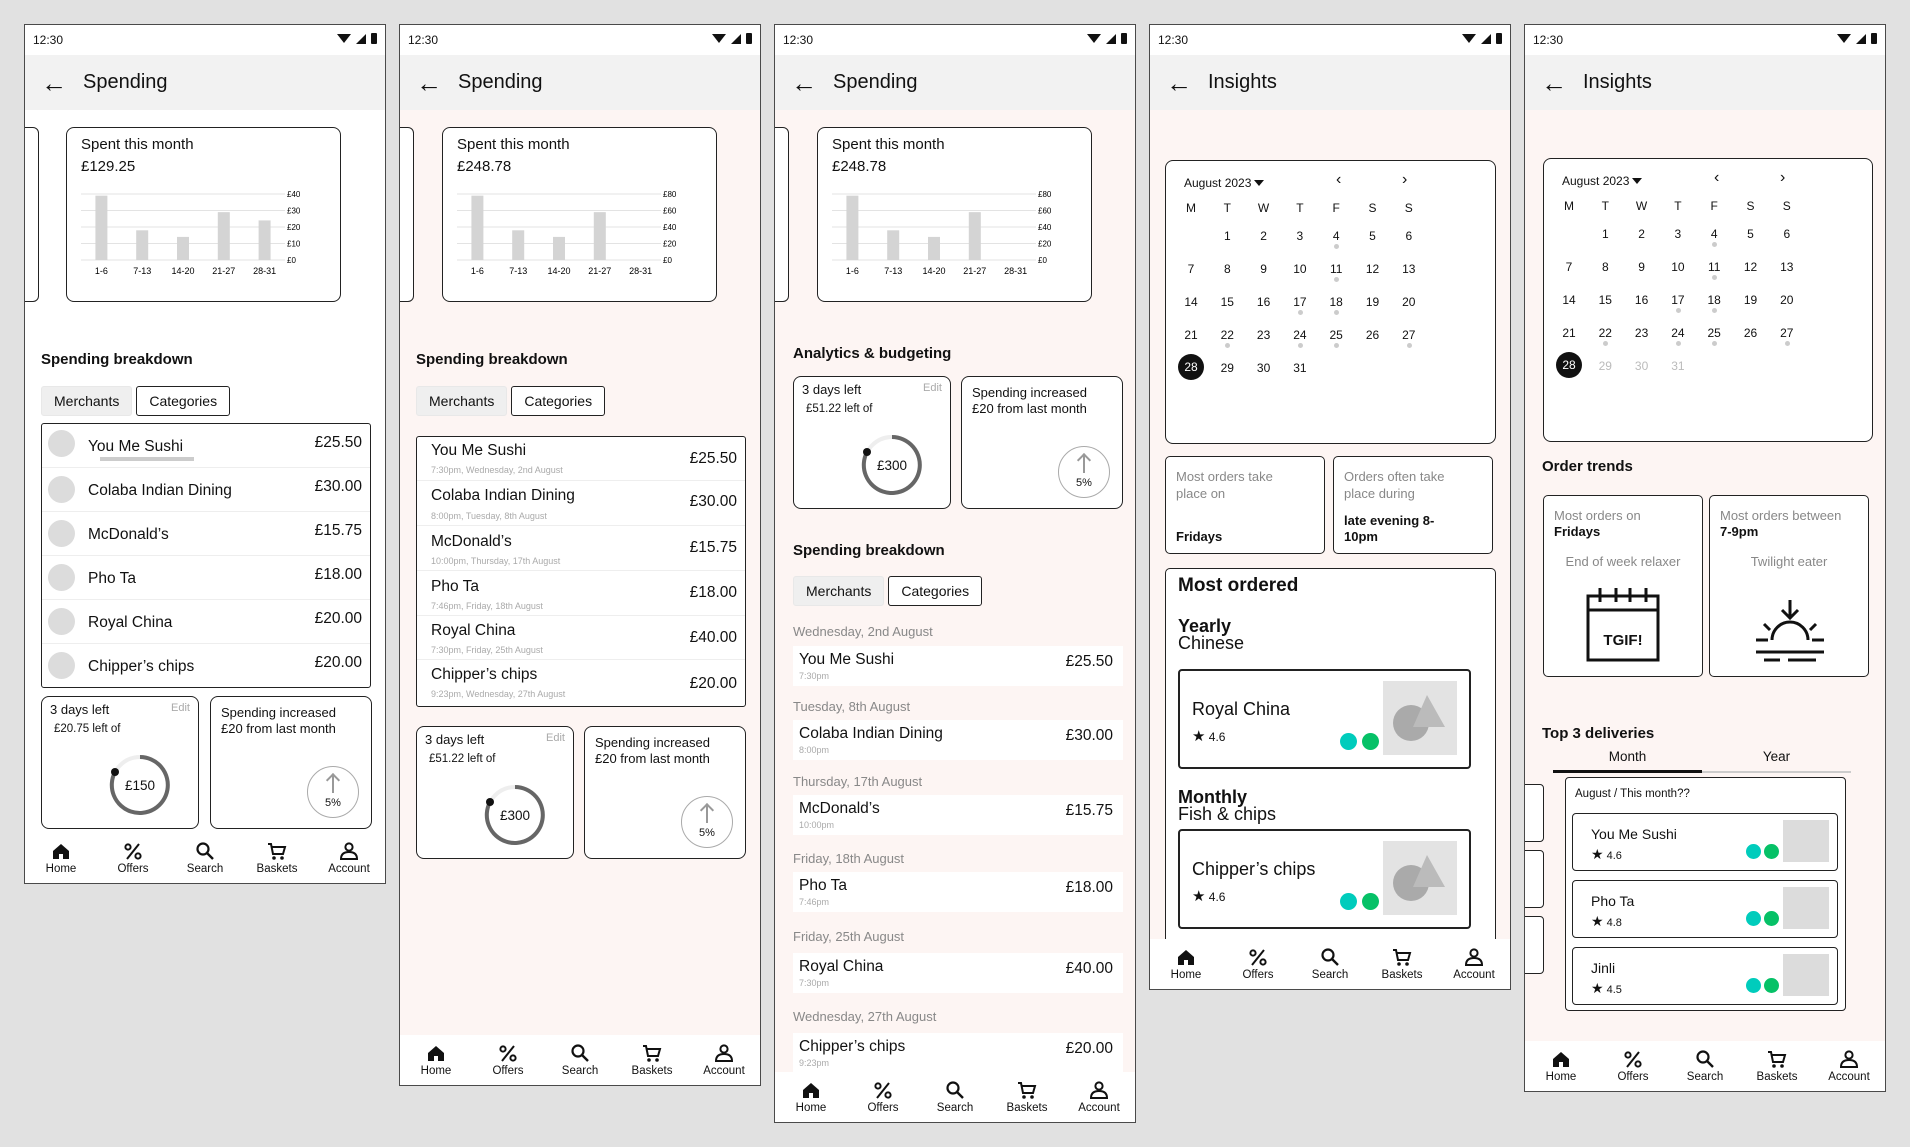 This screenshot has width=1910, height=1147. What do you see at coordinates (206, 490) in the screenshot?
I see `list-item: Colaba Indian Dining £30.00` at bounding box center [206, 490].